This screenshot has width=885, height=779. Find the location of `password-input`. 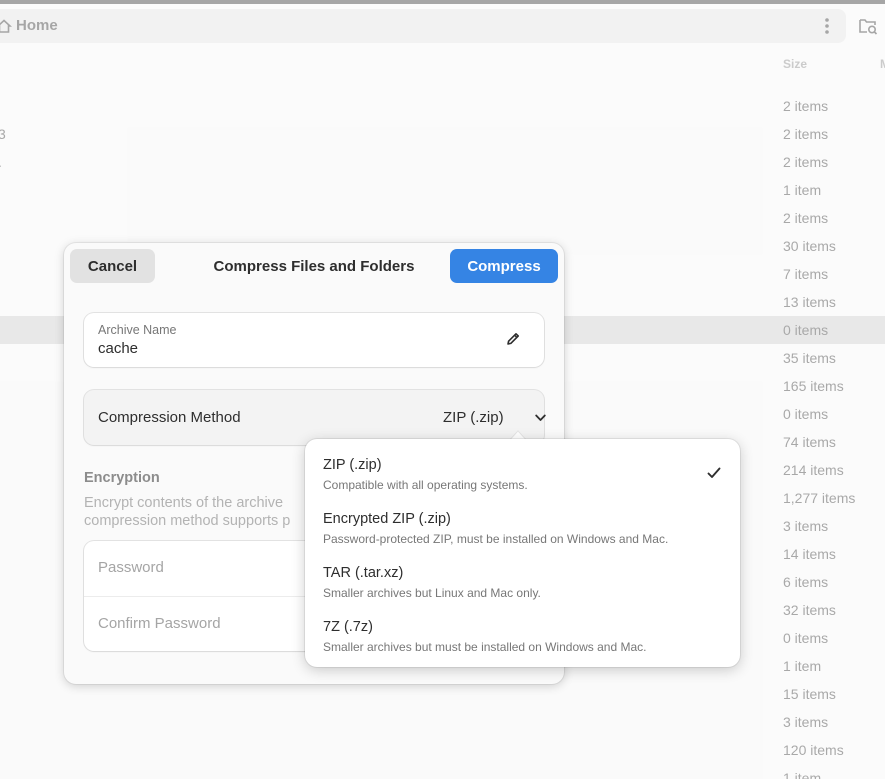

password-input is located at coordinates (198, 567).